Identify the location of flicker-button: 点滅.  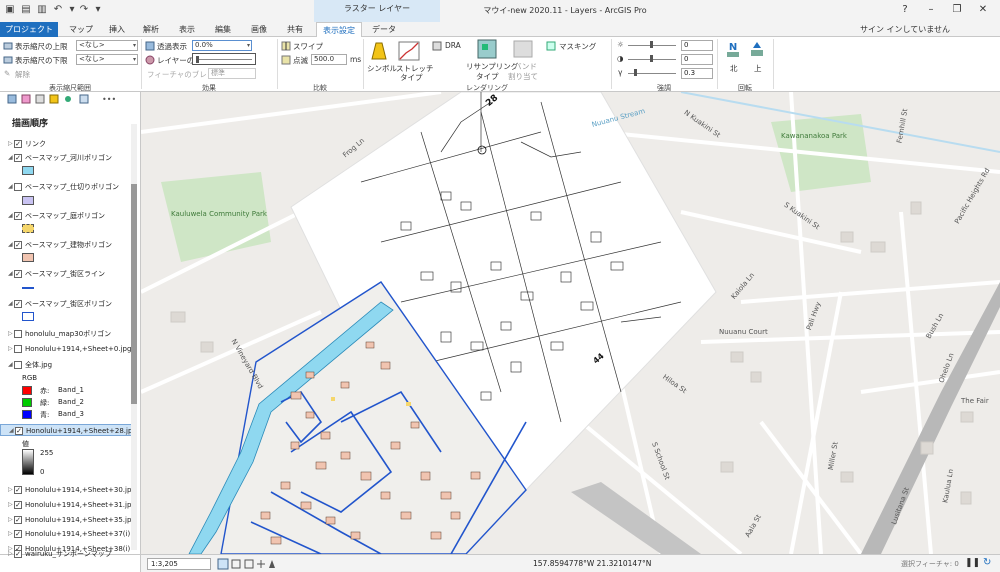
(300, 60).